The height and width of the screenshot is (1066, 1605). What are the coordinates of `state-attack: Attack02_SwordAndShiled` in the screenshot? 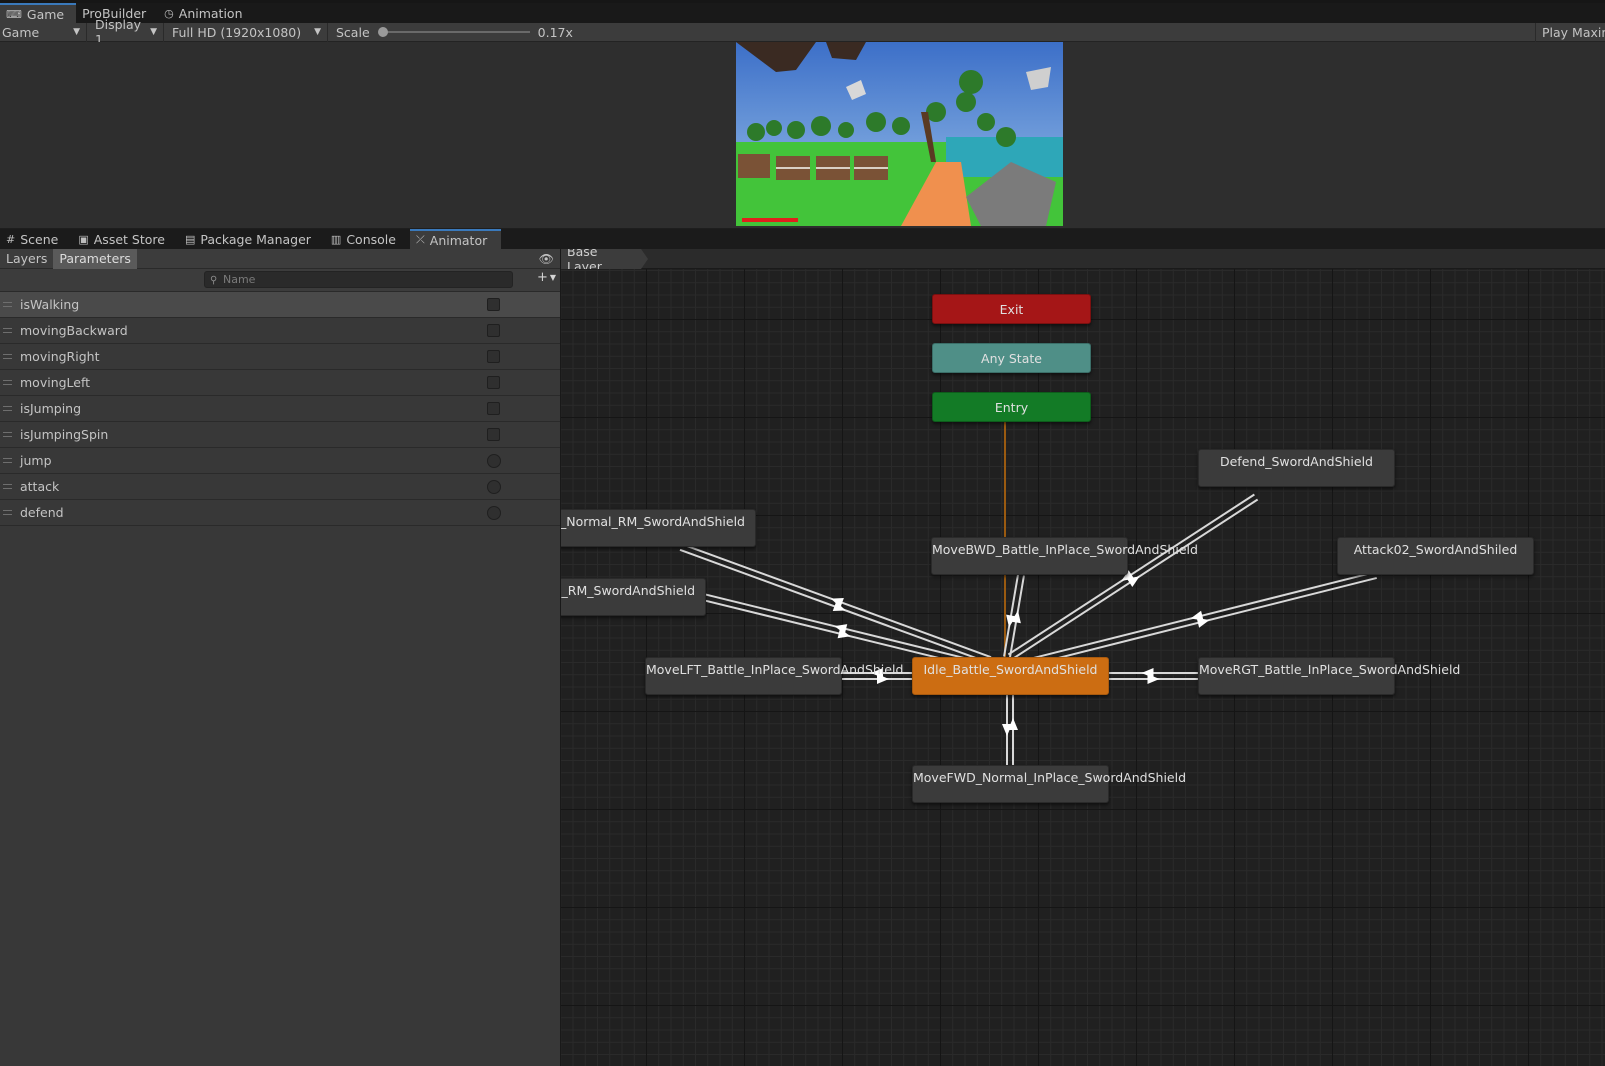 It's located at (1435, 556).